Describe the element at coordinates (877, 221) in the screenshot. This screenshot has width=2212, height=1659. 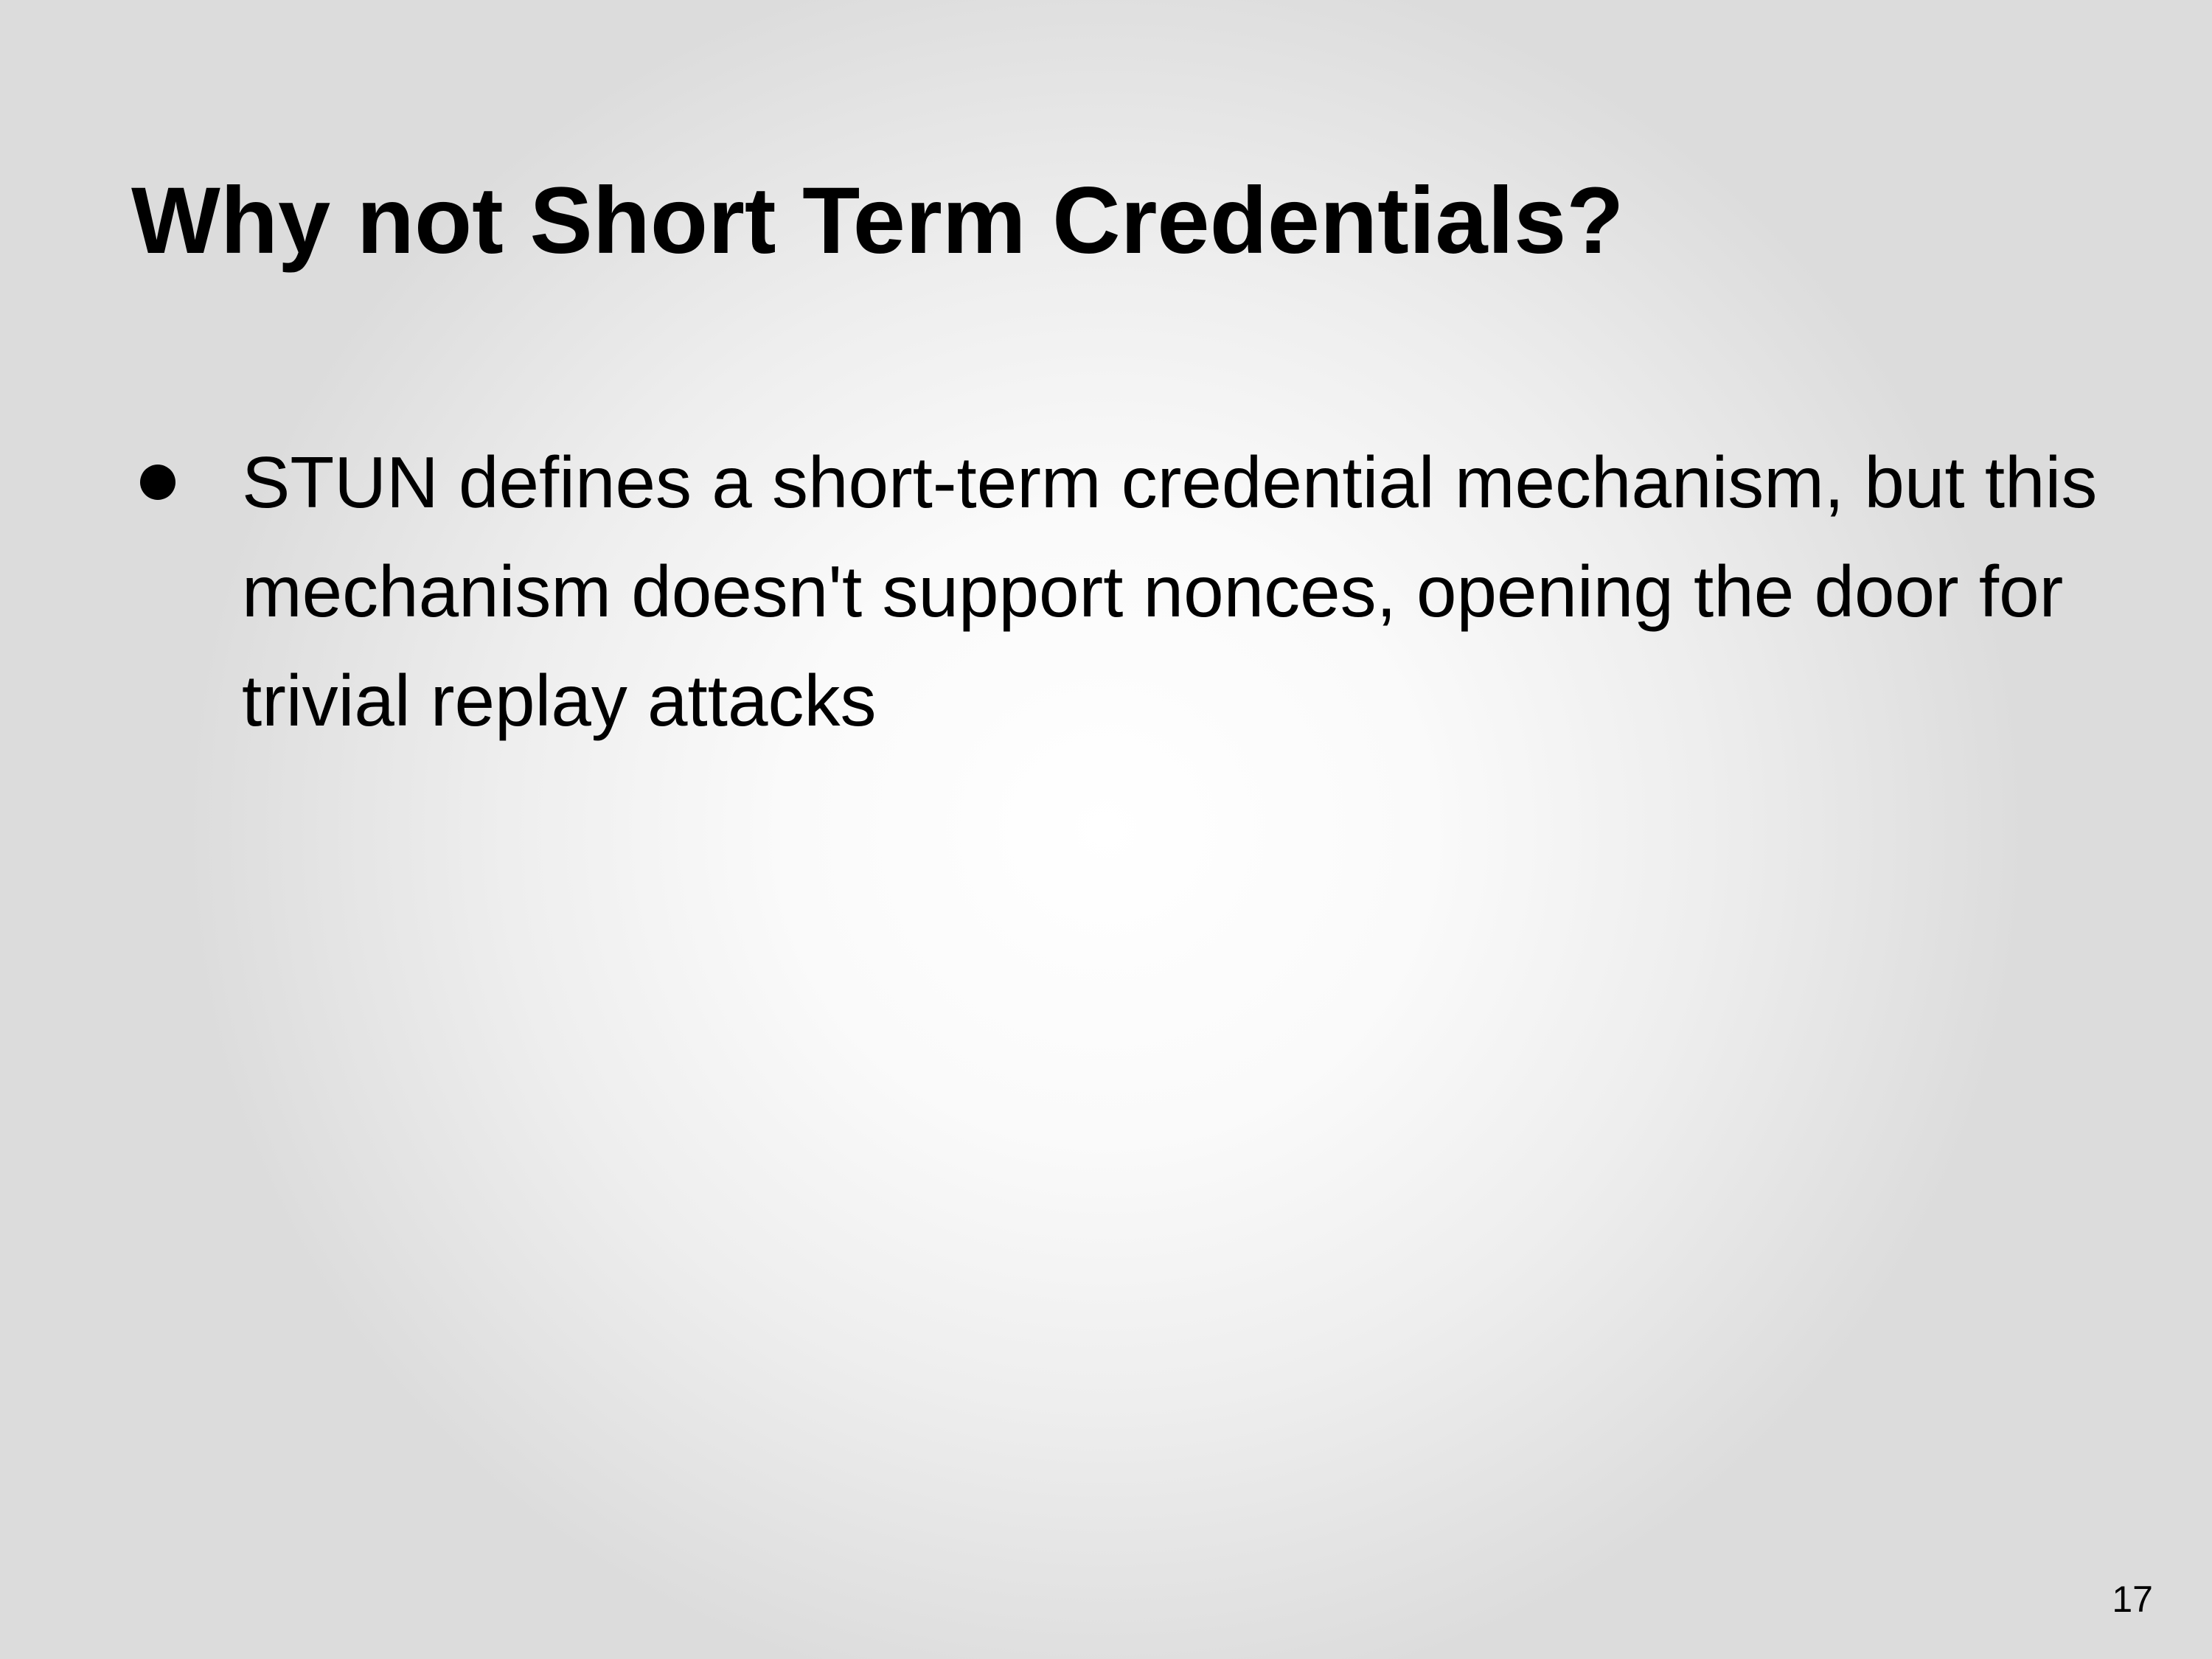
I see `slide-title: Why not Short Term Credentials?` at that location.